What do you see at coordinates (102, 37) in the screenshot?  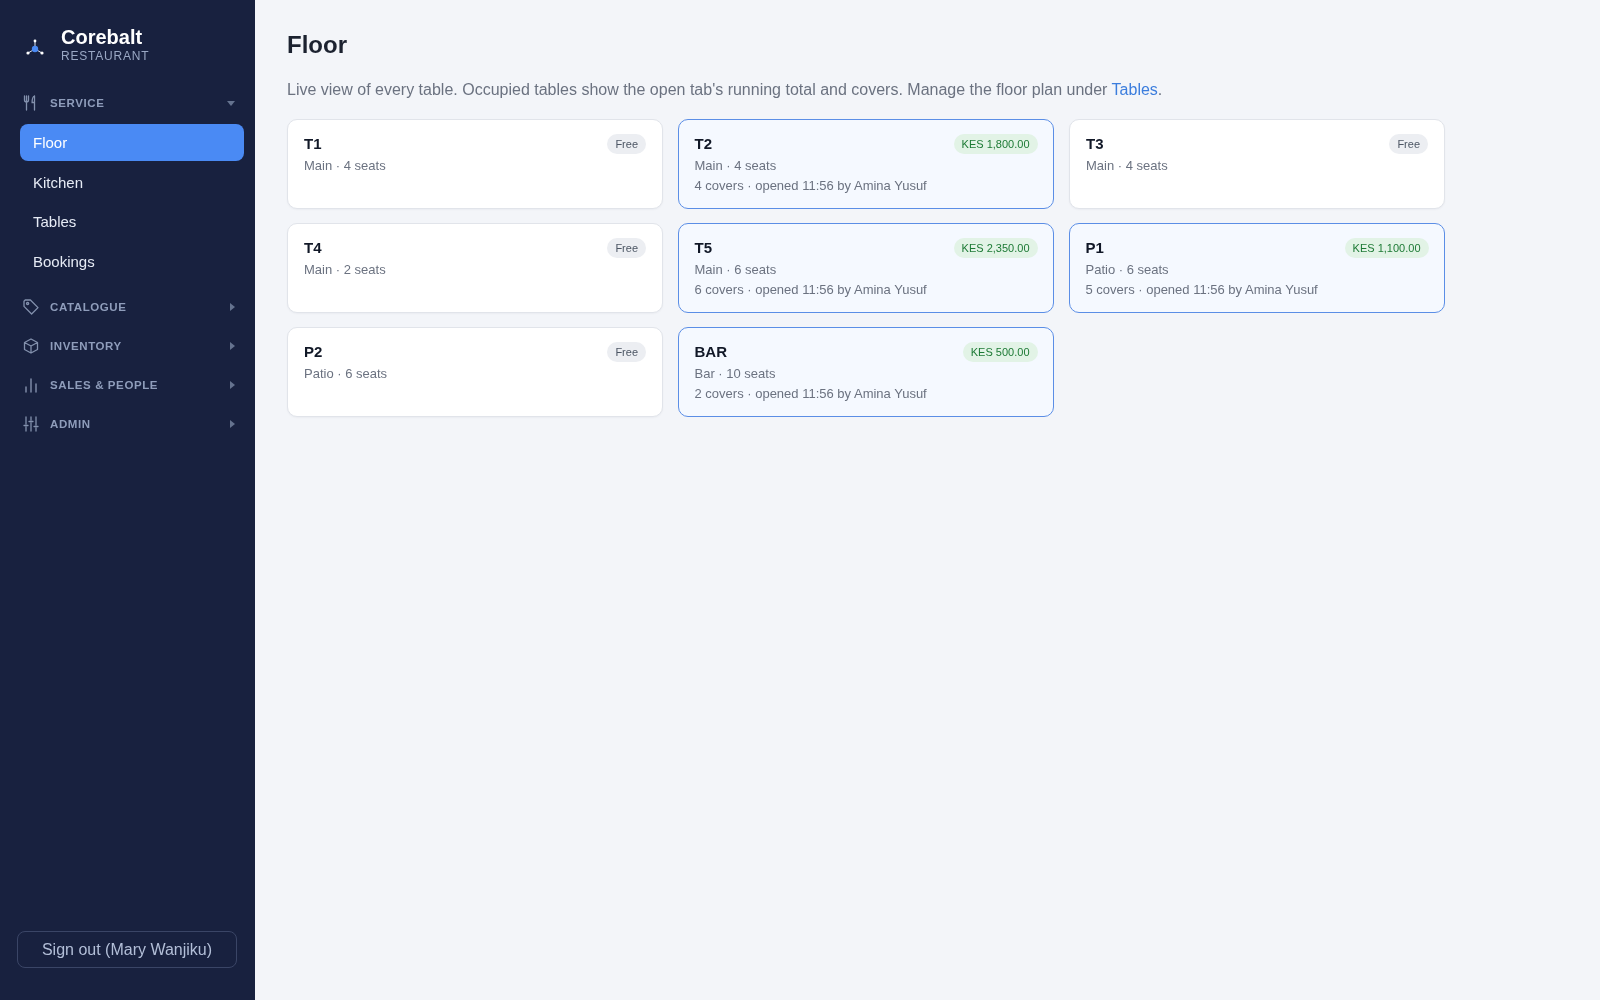 I see `brand-name: Corebalt` at bounding box center [102, 37].